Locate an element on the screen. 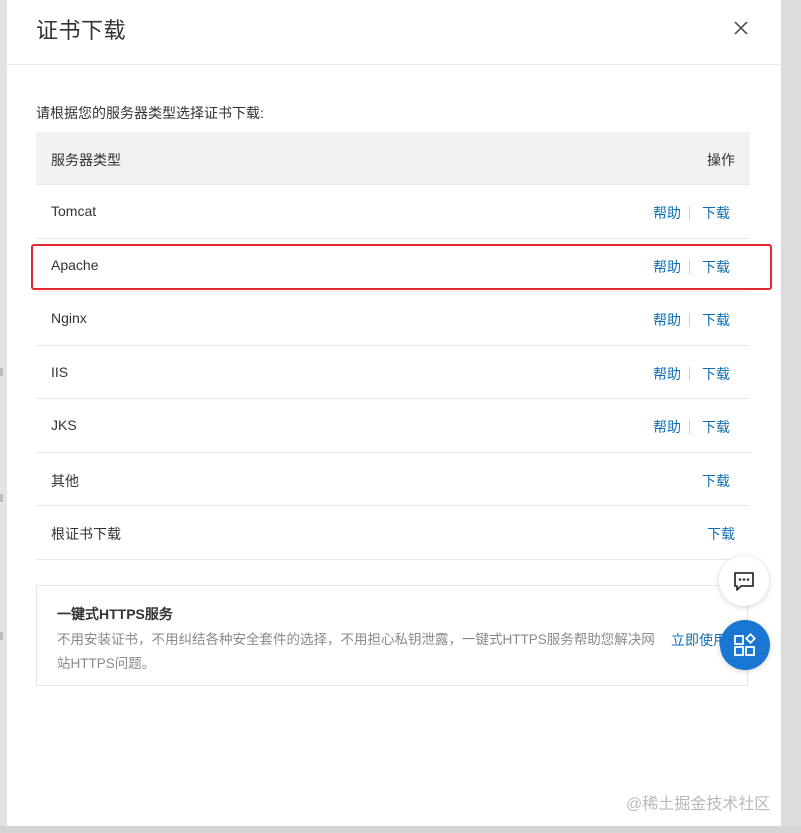 Image resolution: width=801 pixels, height=833 pixels. server-name: 根证书下载 is located at coordinates (86, 534).